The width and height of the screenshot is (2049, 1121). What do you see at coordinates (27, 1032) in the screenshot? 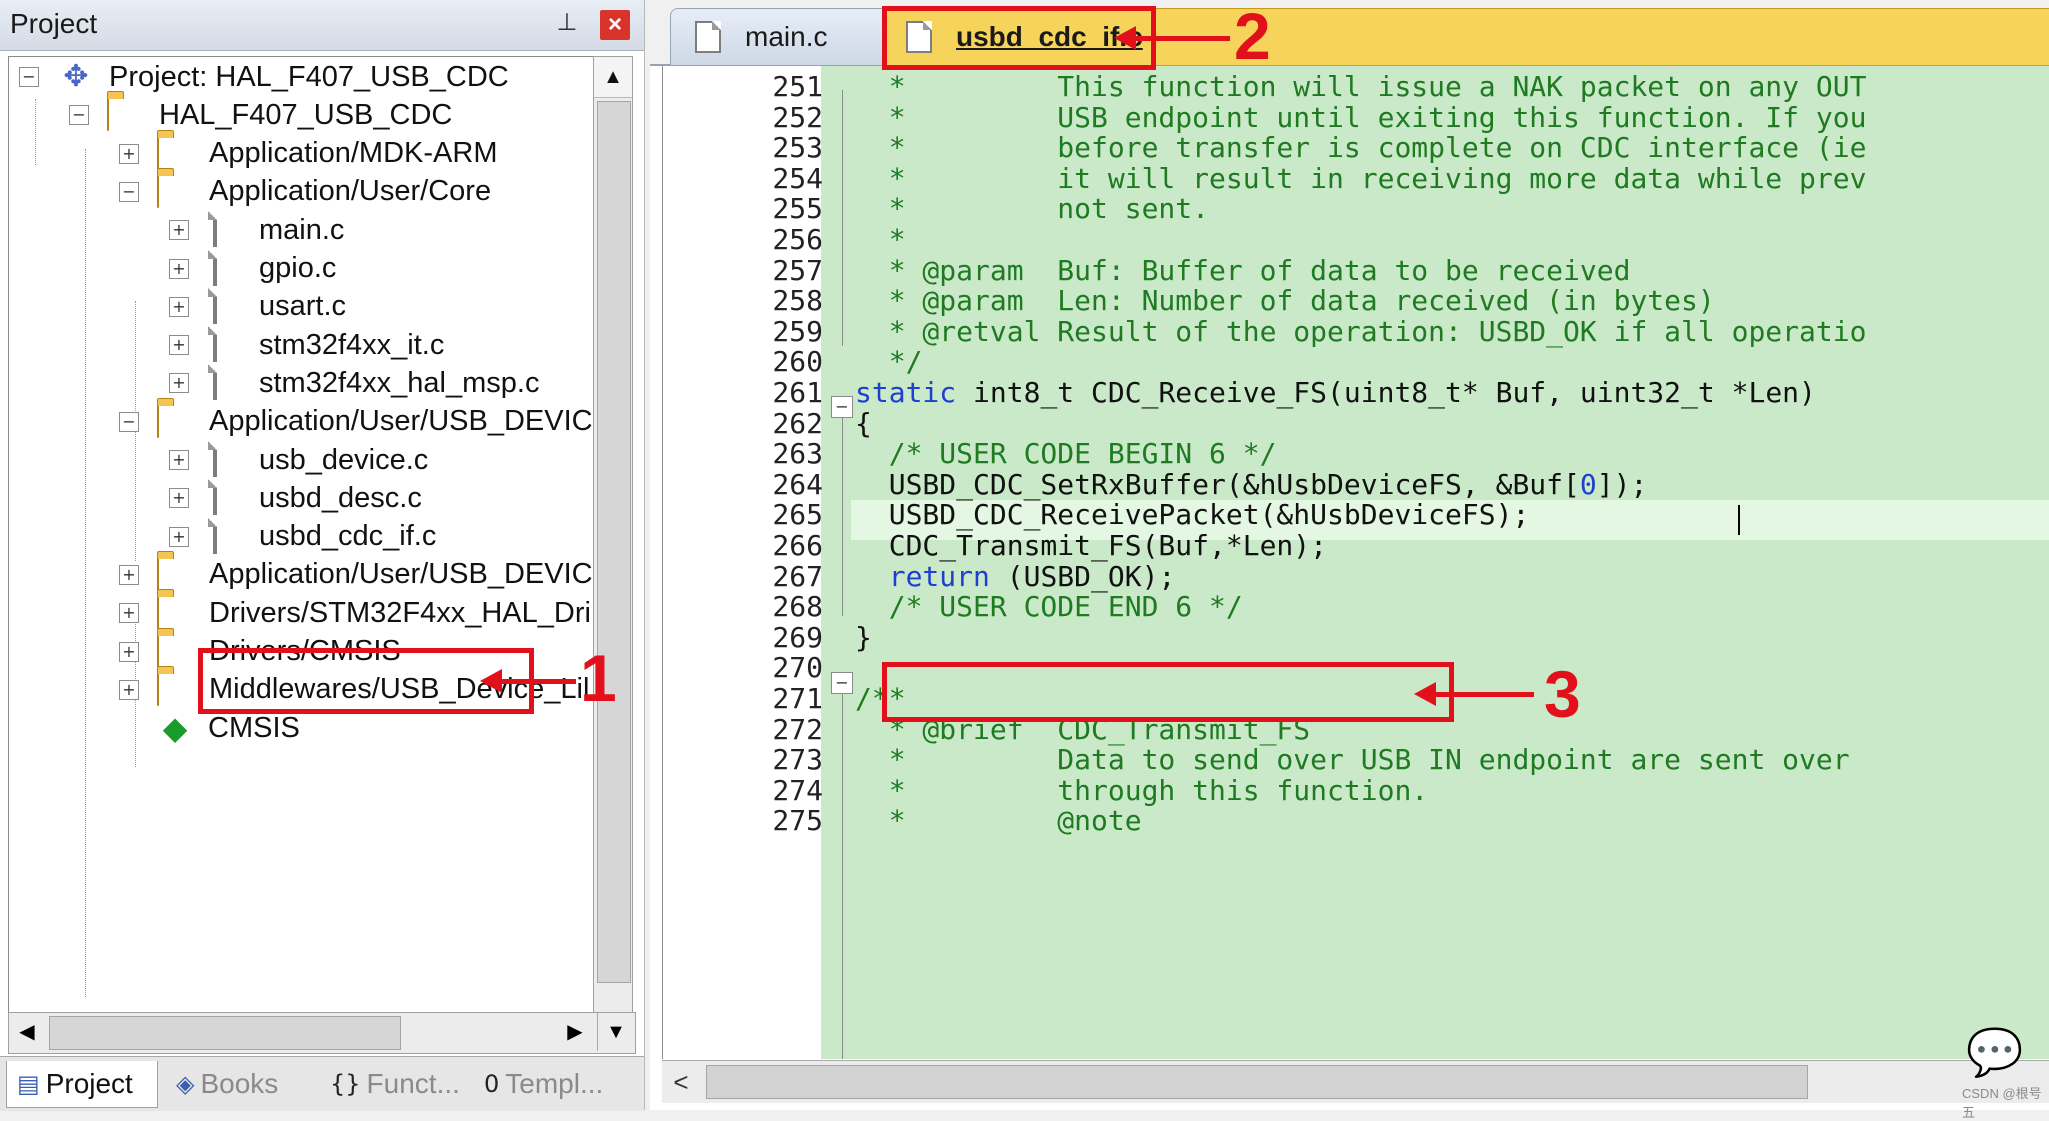
I see `scroll-left-arrow-icon: ◀` at bounding box center [27, 1032].